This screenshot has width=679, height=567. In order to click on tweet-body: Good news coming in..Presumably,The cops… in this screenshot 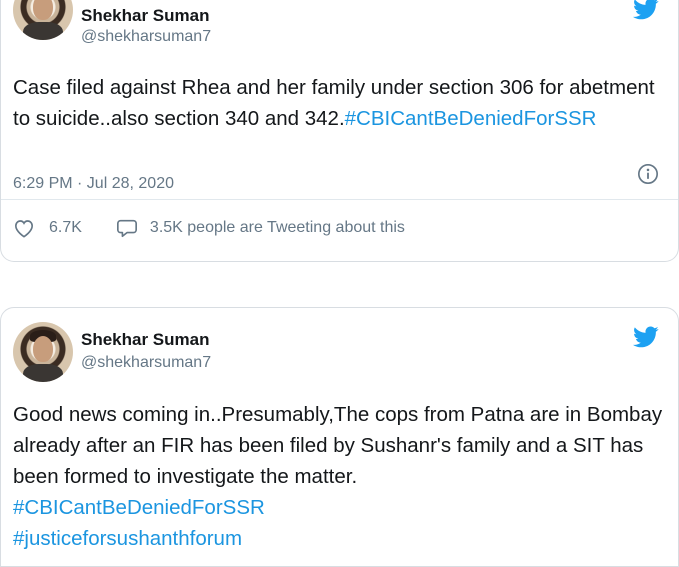, I will do `click(338, 445)`.